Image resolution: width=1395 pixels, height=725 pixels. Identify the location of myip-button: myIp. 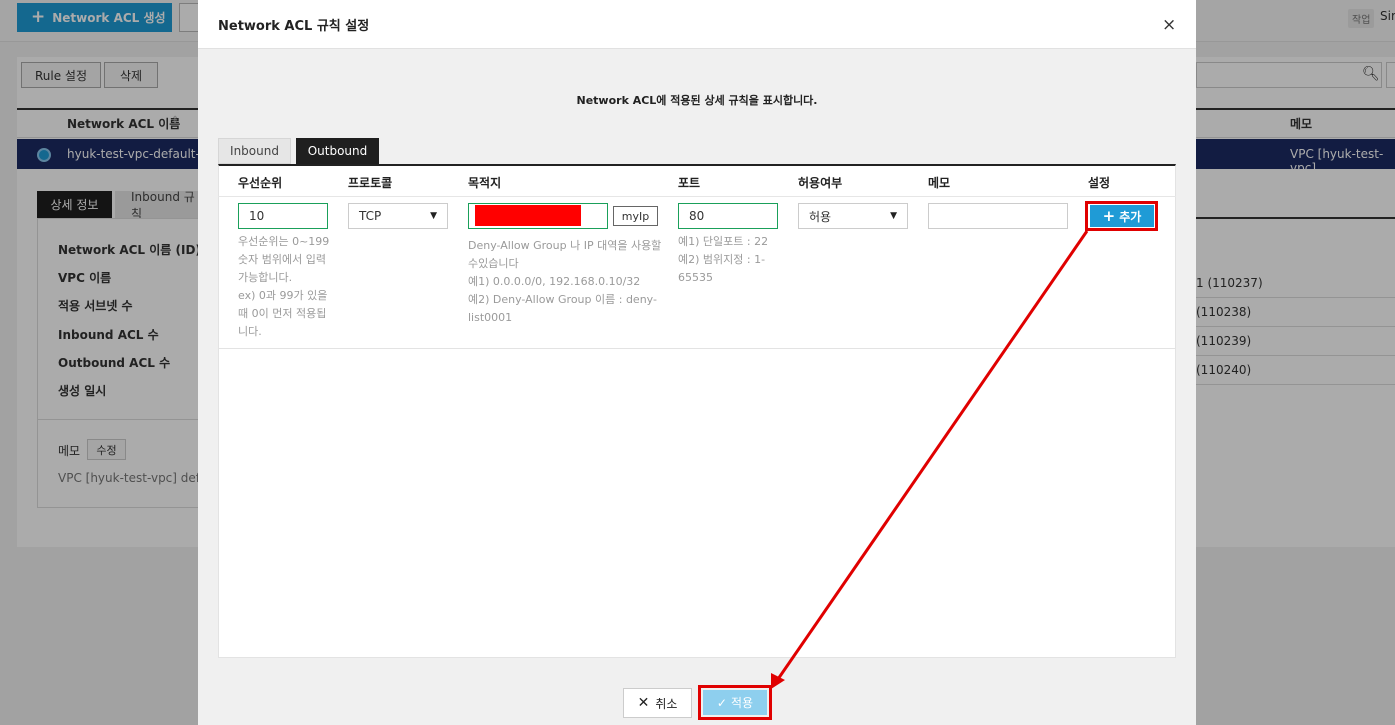
(635, 216).